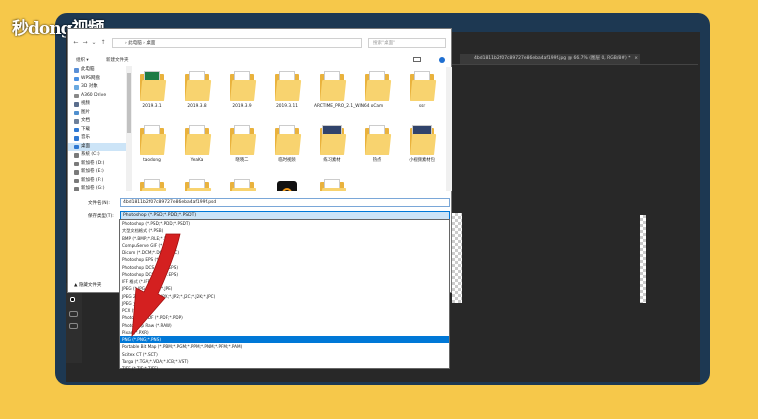 The height and width of the screenshot is (419, 758). Describe the element at coordinates (85, 129) in the screenshot. I see `sidebar-item-label: 下载` at that location.